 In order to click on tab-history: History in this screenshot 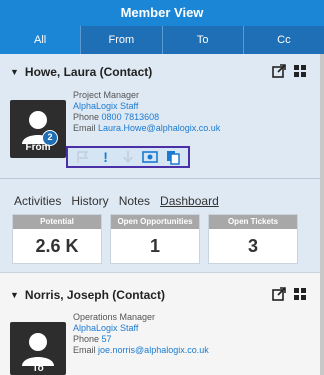, I will do `click(89, 201)`.